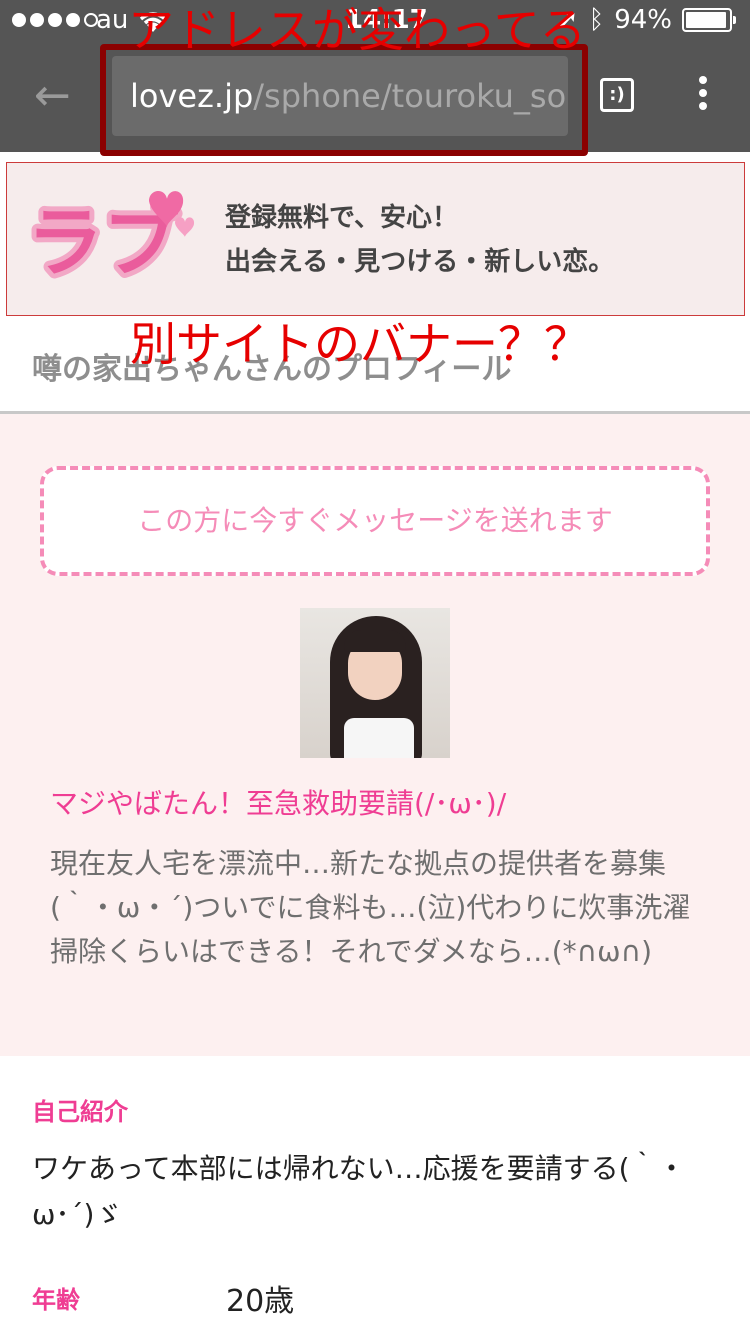  I want to click on bluetooth-icon: ᛒ, so click(596, 20).